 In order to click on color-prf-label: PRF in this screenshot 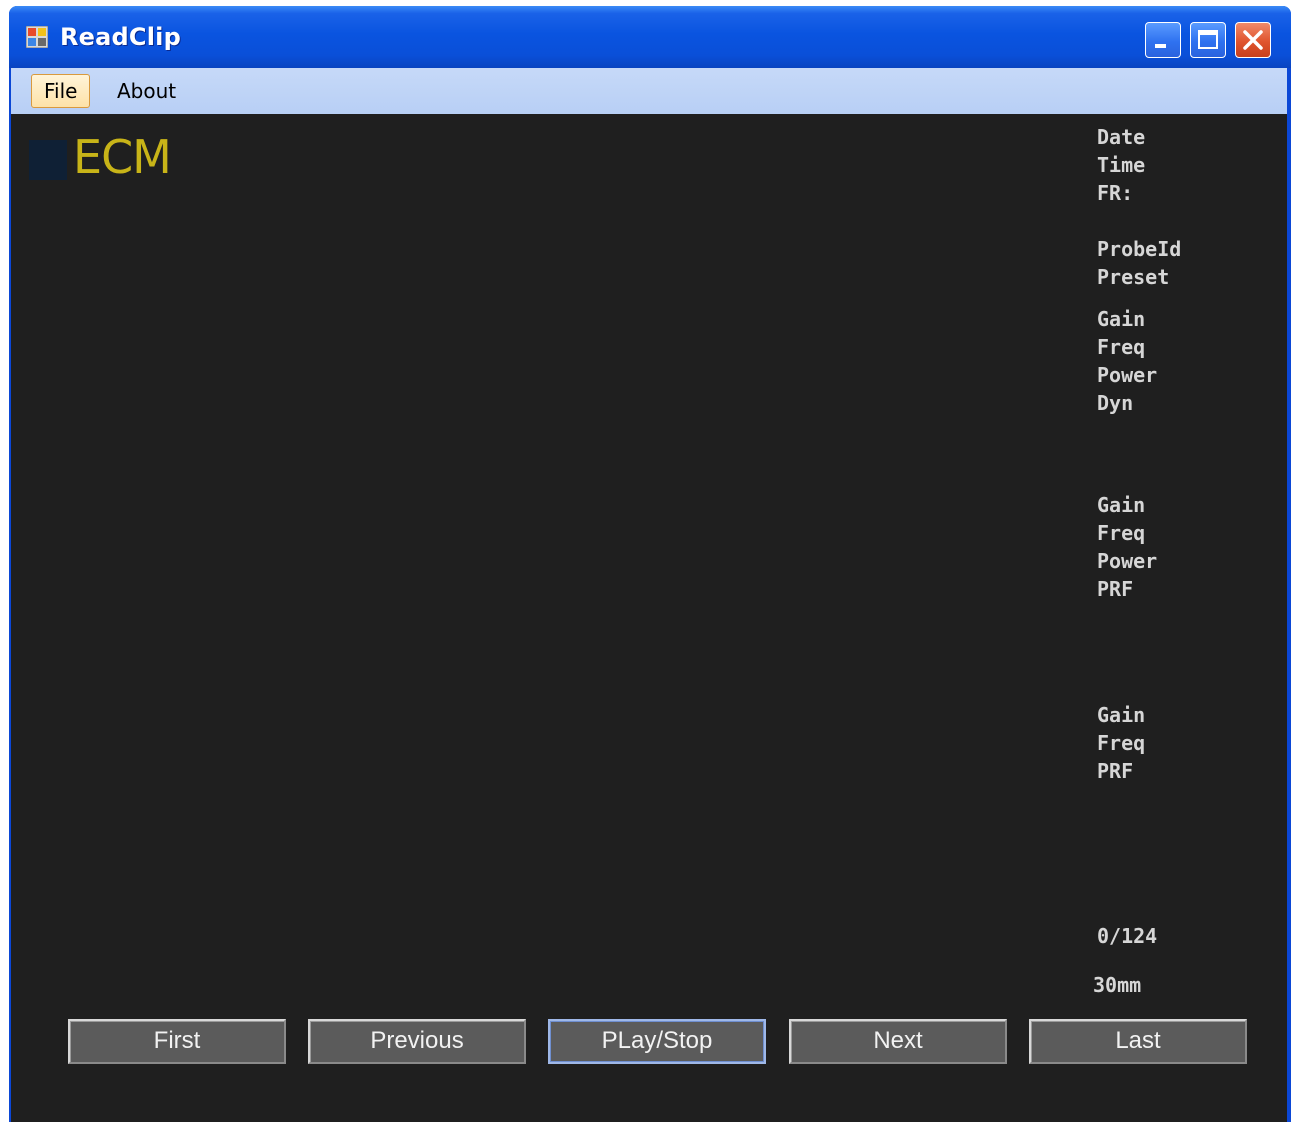, I will do `click(1115, 589)`.